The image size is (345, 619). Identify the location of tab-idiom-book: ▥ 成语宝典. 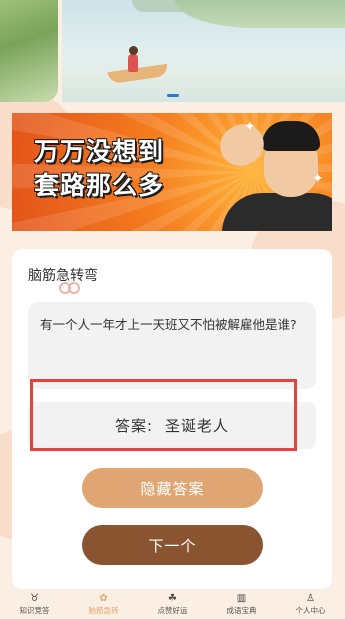
(241, 604).